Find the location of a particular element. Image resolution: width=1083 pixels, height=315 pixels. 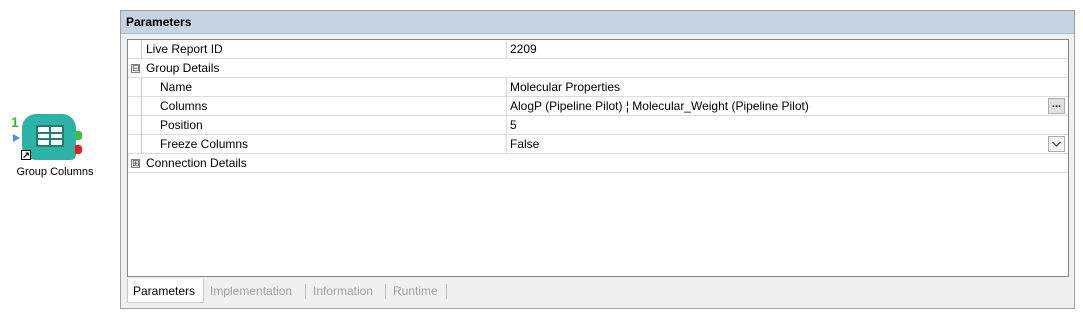

property-row-freeze-columns: Freeze Columns False is located at coordinates (598, 144).